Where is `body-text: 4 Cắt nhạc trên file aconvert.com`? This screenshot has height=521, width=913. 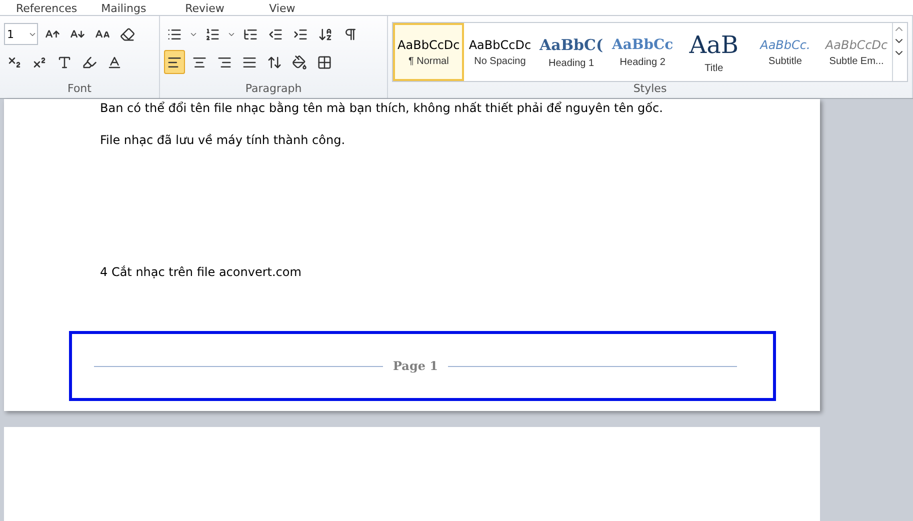 body-text: 4 Cắt nhạc trên file aconvert.com is located at coordinates (201, 272).